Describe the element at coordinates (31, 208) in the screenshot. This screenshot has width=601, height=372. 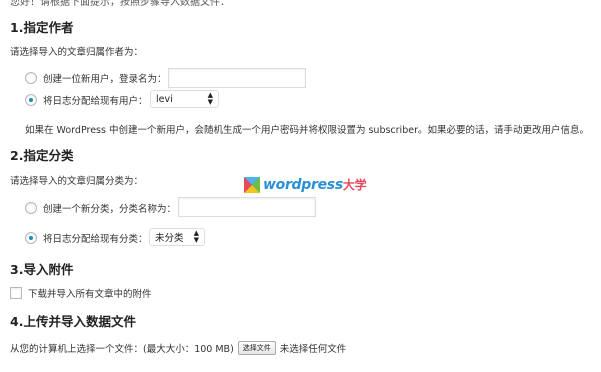
I see `create-category-radio` at that location.